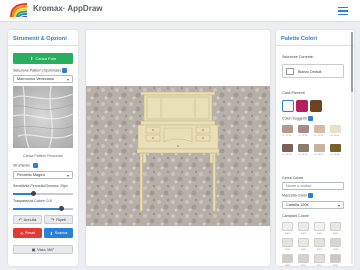 Image resolution: width=360 pixels, height=270 pixels. I want to click on reset-icon: ⟲, so click(21, 233).